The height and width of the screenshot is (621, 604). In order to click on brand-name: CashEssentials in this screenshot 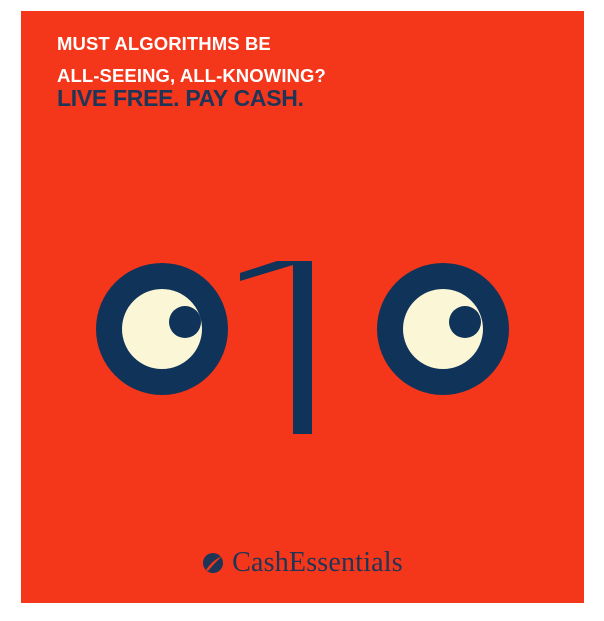, I will do `click(317, 562)`.